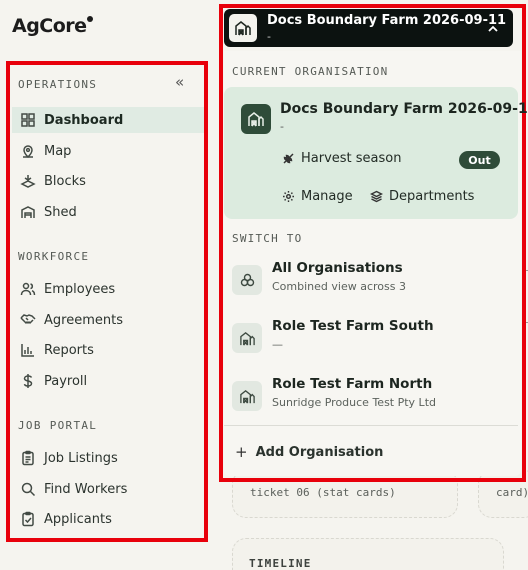 The width and height of the screenshot is (528, 570). What do you see at coordinates (371, 338) in the screenshot?
I see `switch-item-role-test-farm-south: Role Test Farm South —` at bounding box center [371, 338].